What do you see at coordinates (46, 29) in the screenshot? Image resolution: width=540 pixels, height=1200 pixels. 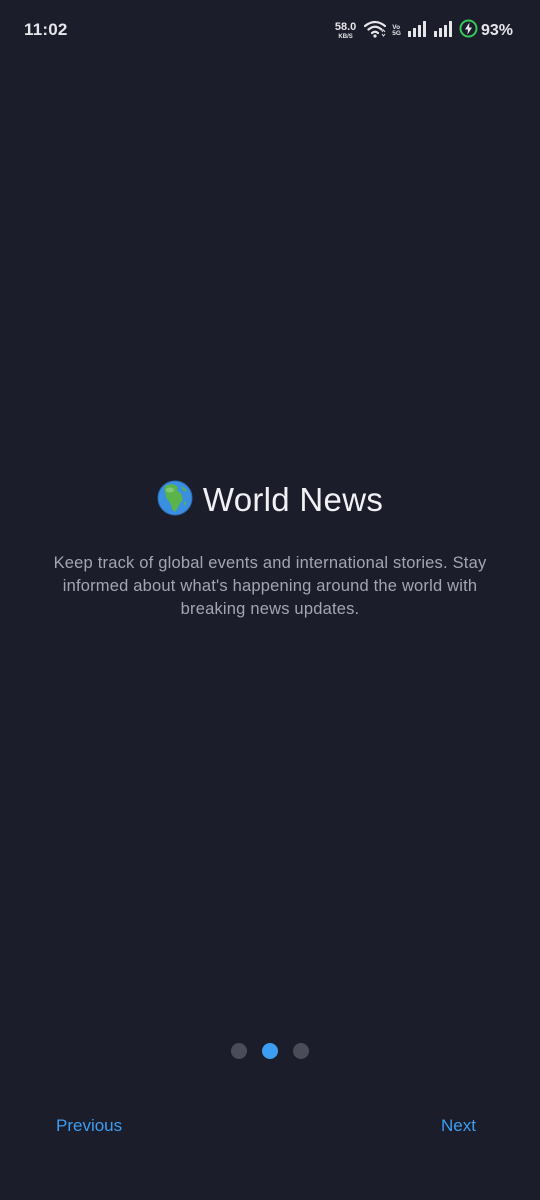 I see `status-time: 11:02` at bounding box center [46, 29].